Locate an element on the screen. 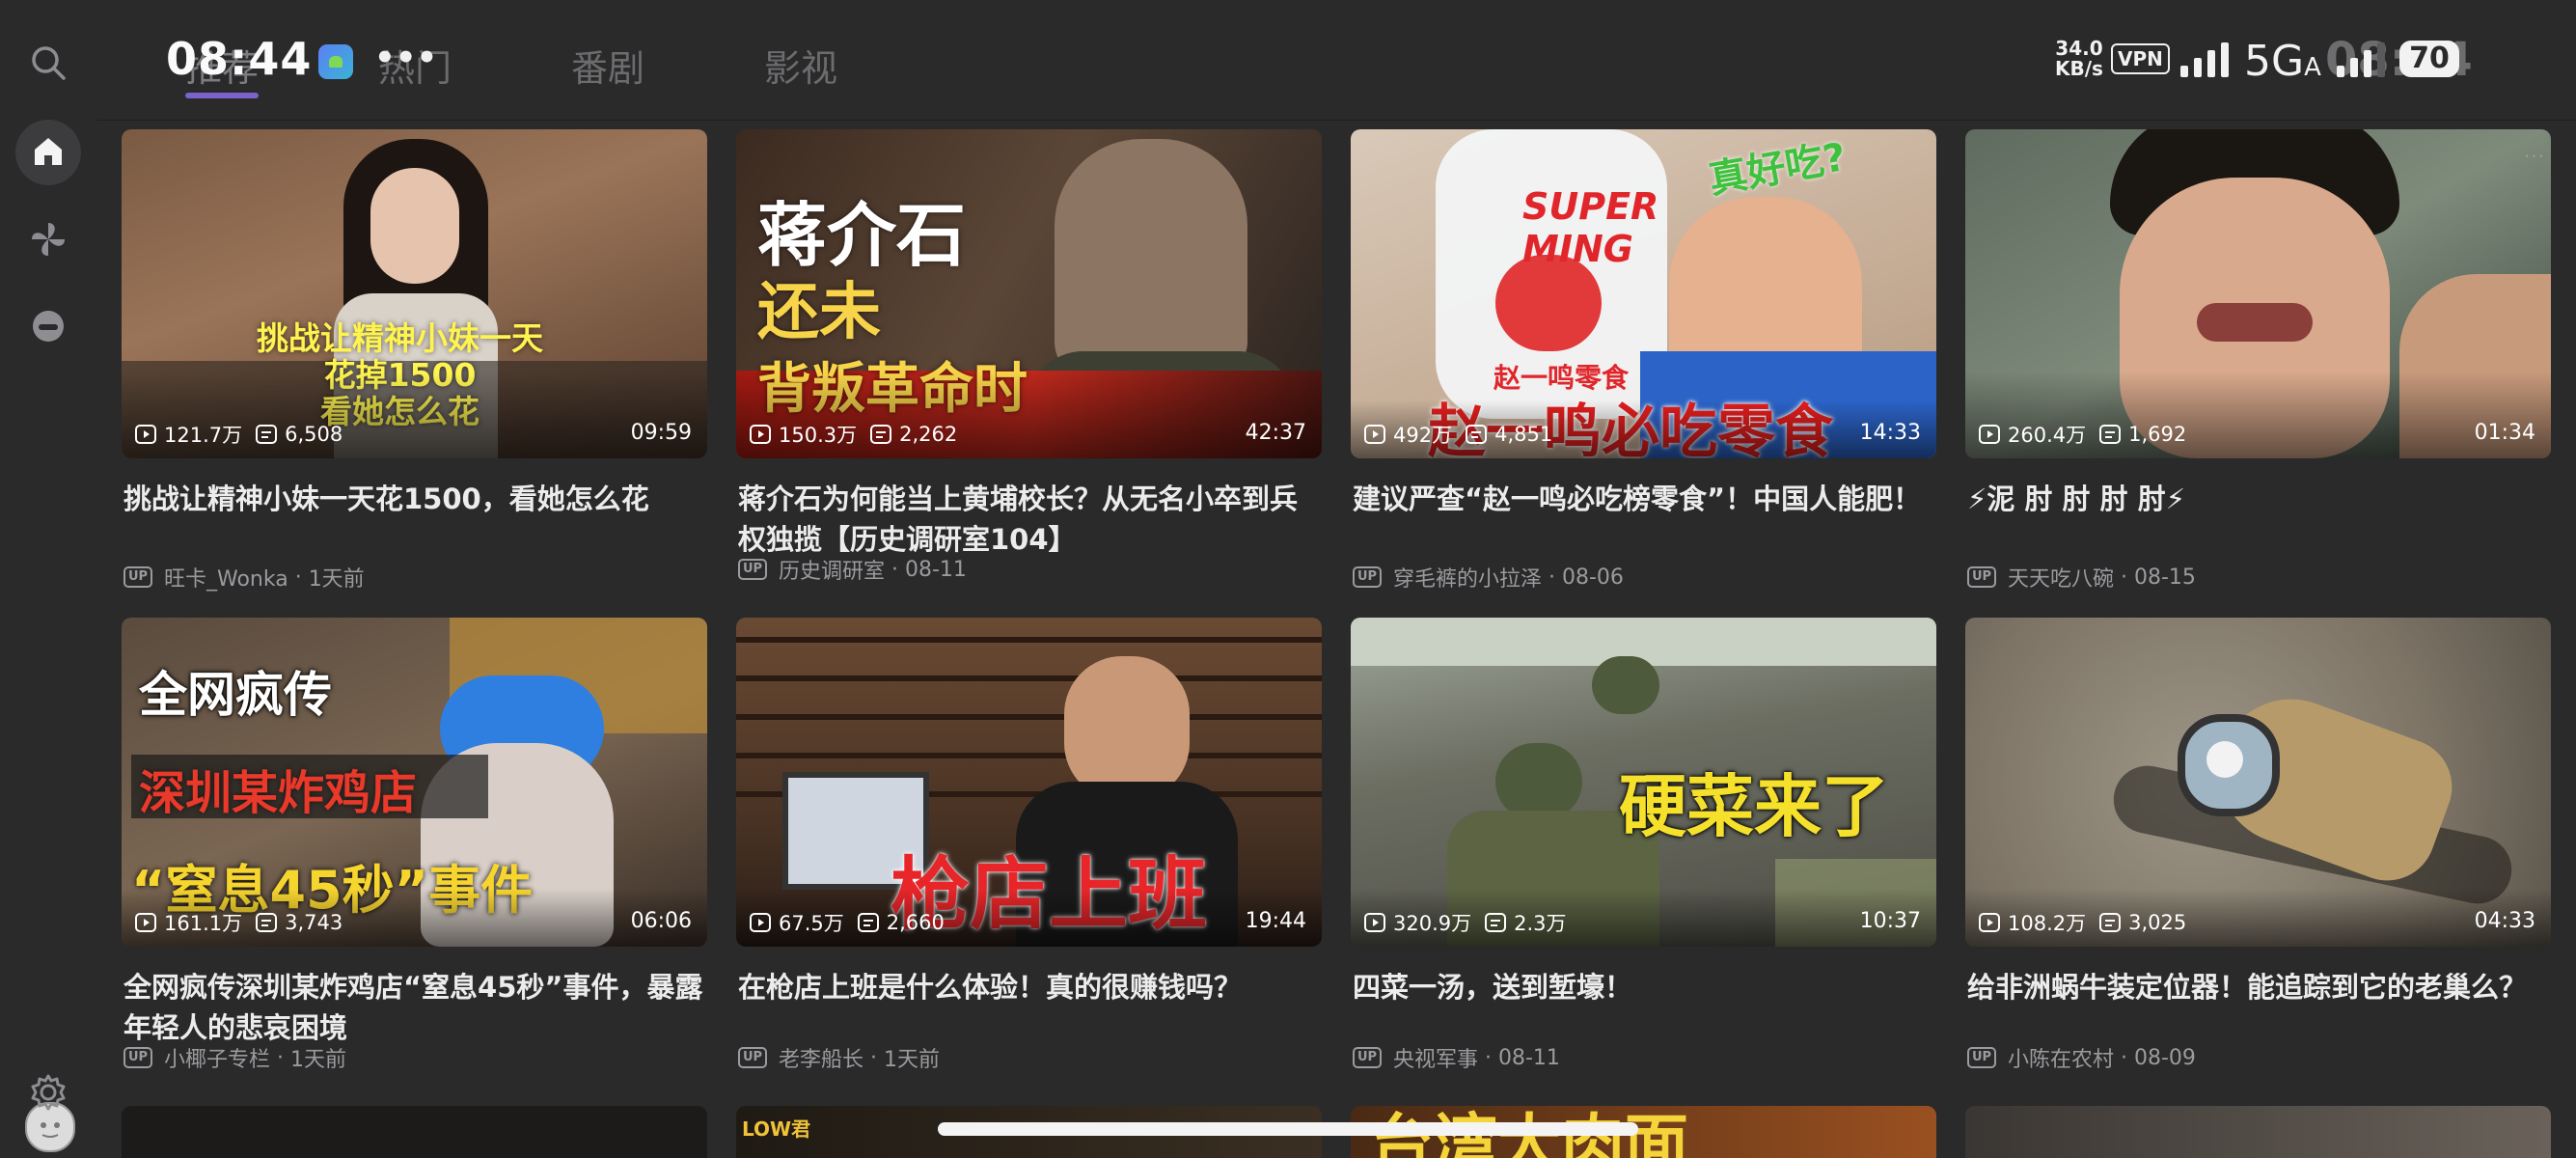 The height and width of the screenshot is (1158, 2576). author-name: 老李船长 is located at coordinates (821, 1060).